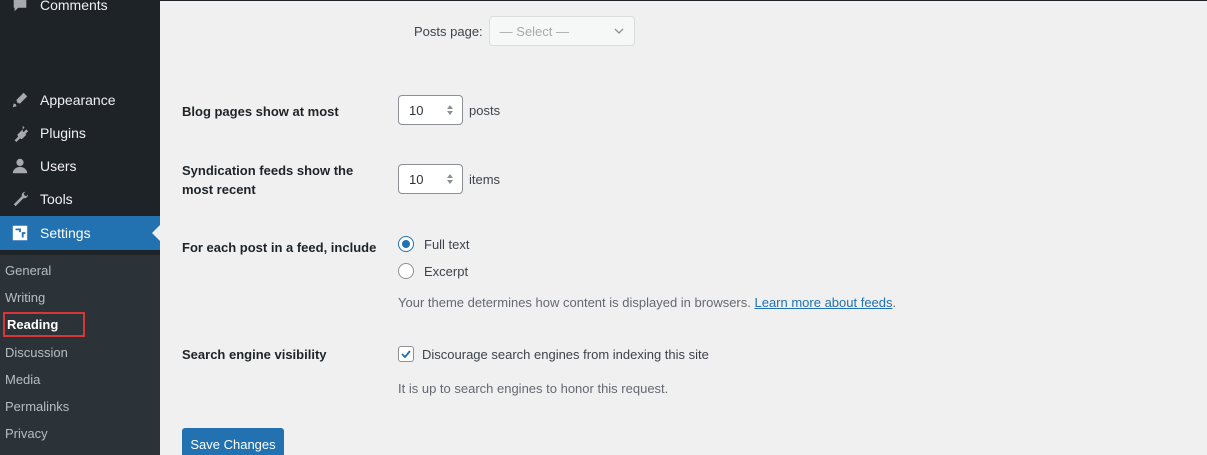  Describe the element at coordinates (894, 302) in the screenshot. I see `feed-desc-end: .` at that location.